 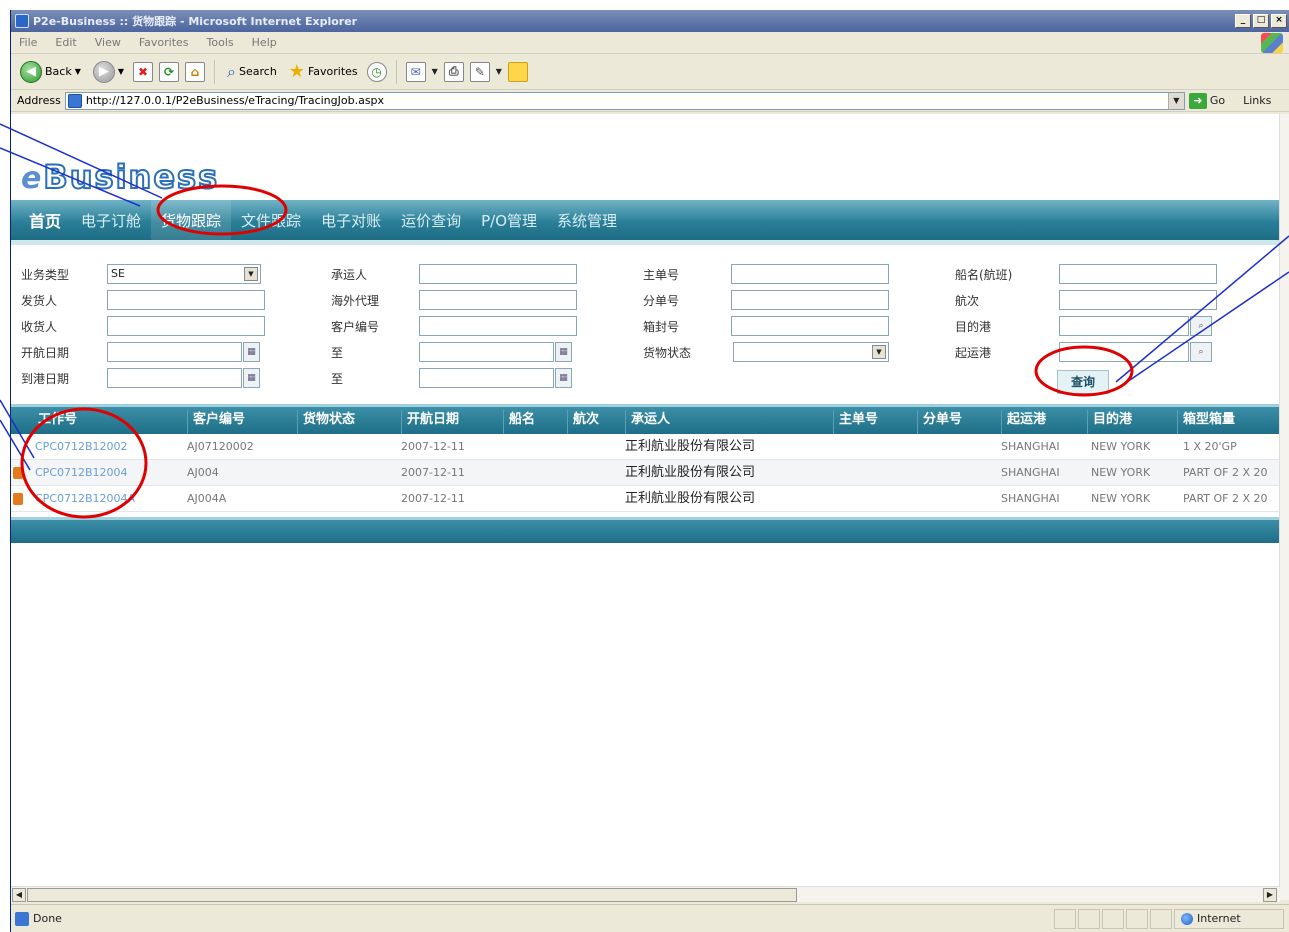 I want to click on col-vessel: 船名, so click(x=519, y=422).